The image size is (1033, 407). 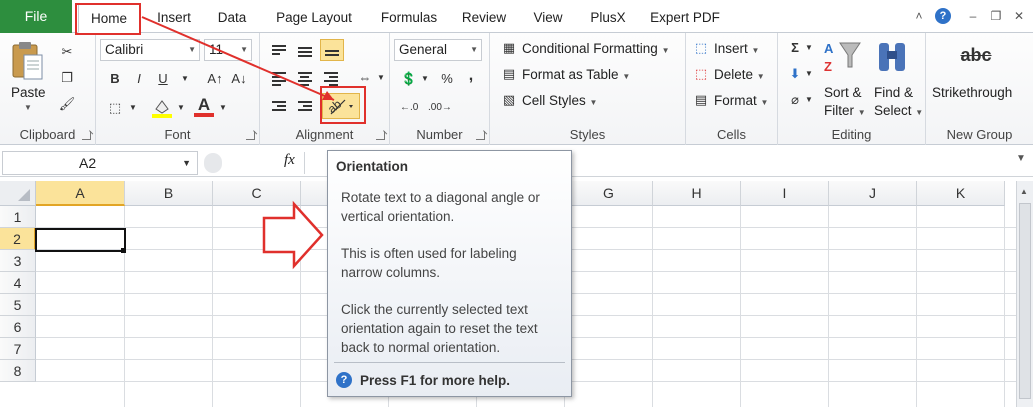 What do you see at coordinates (435, 380) in the screenshot?
I see `tooltip-help-text: Press F1 for more help.` at bounding box center [435, 380].